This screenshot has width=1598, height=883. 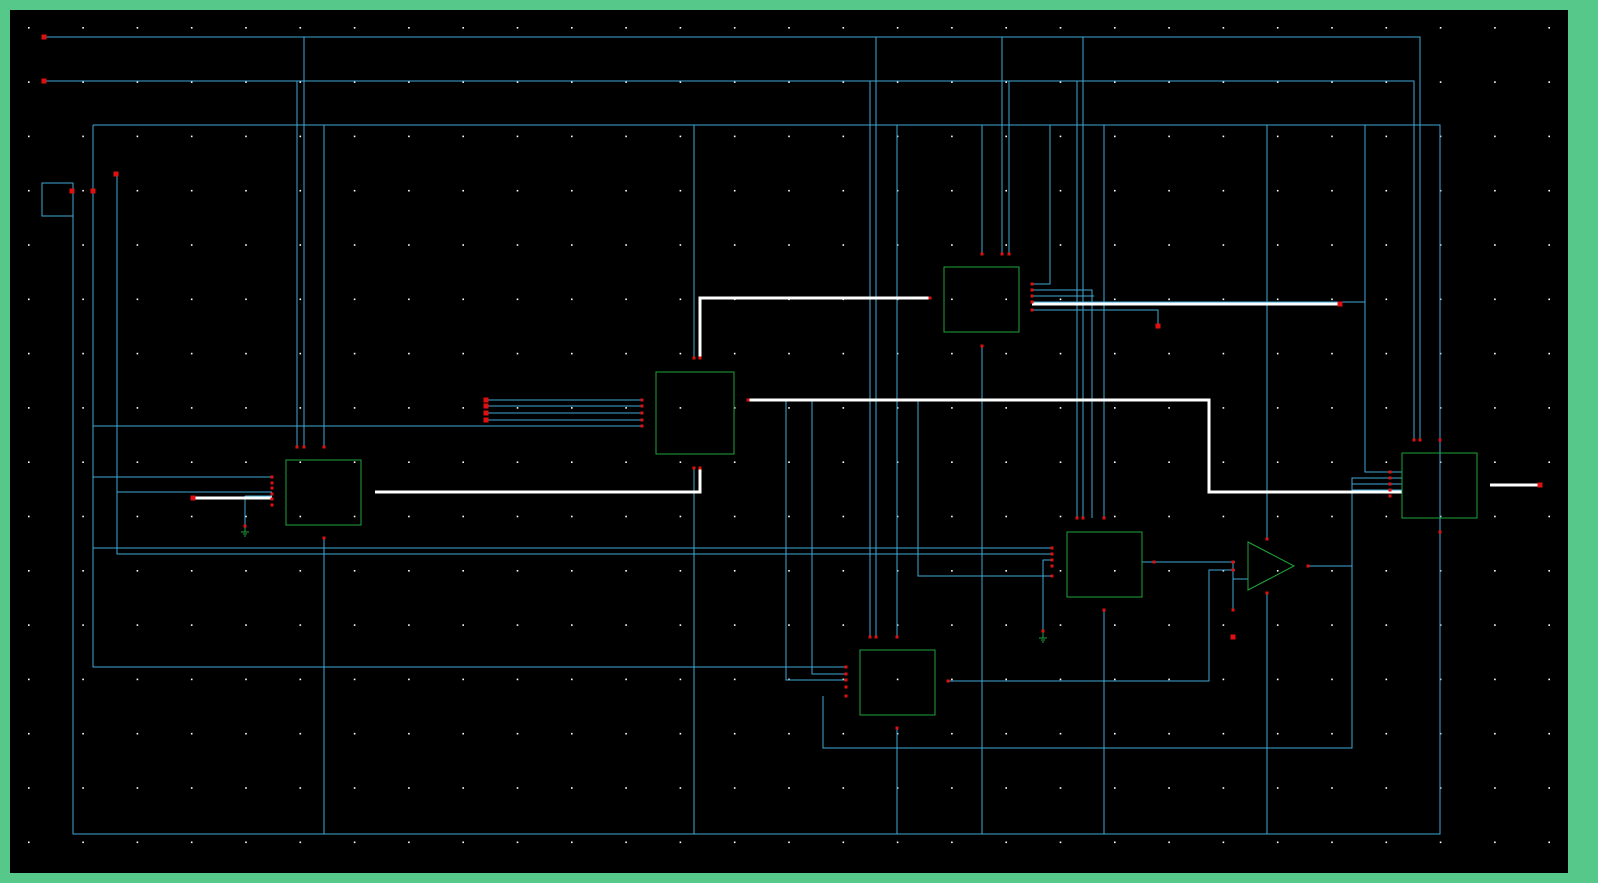 What do you see at coordinates (323, 492) in the screenshot?
I see `block-instance-a` at bounding box center [323, 492].